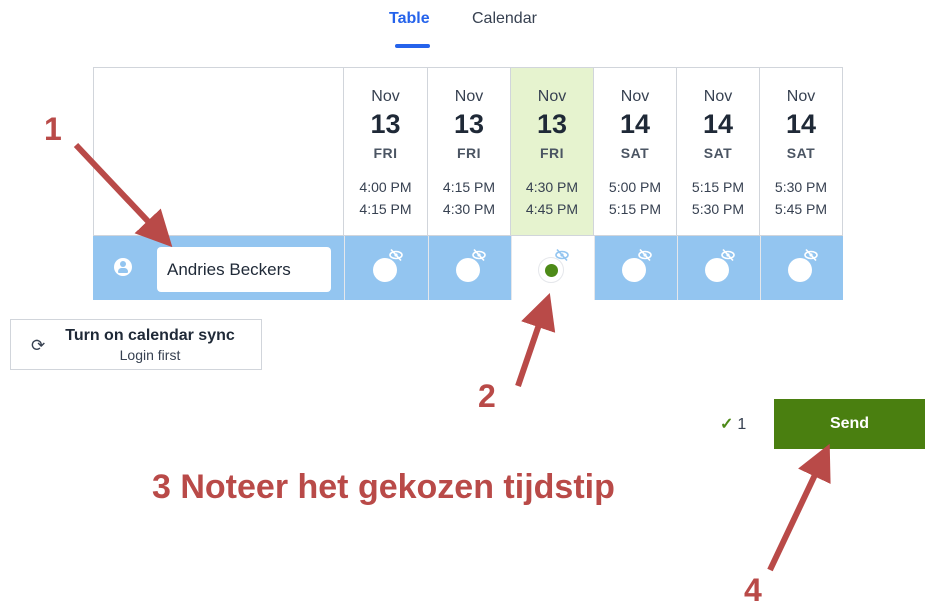 The width and height of the screenshot is (925, 609). Describe the element at coordinates (487, 396) in the screenshot. I see `annotation-label-2: 2` at that location.